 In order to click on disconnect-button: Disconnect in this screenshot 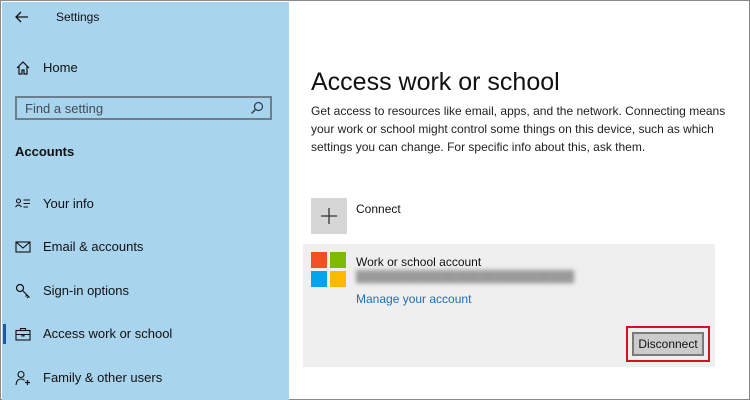, I will do `click(668, 344)`.